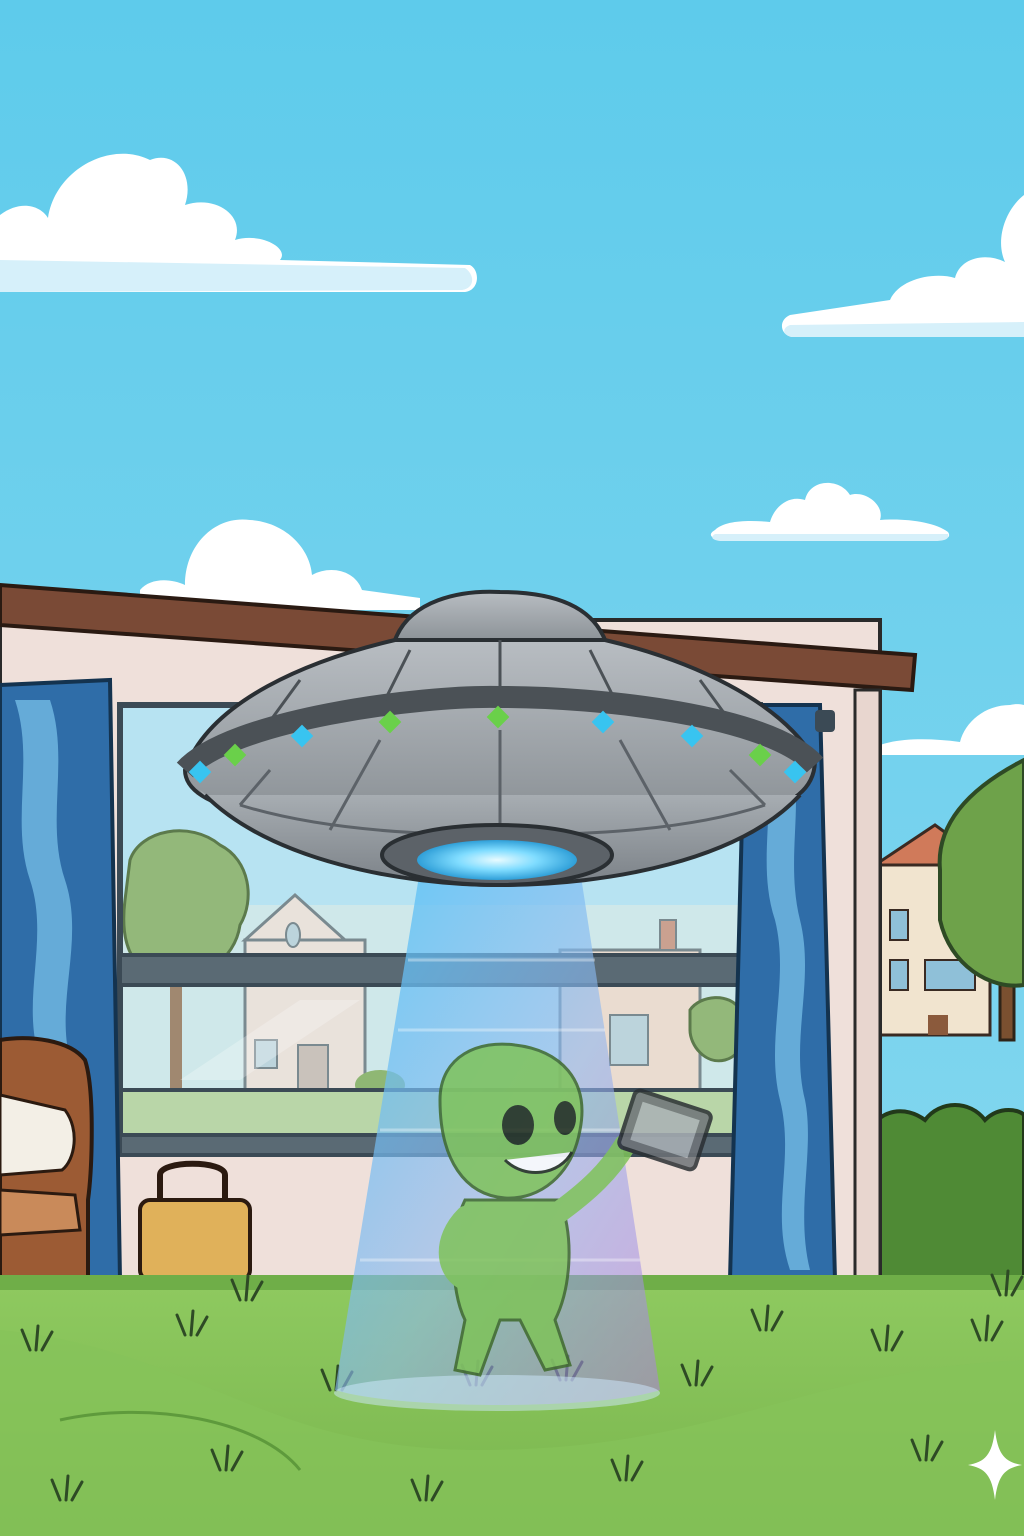  What do you see at coordinates (946, 1197) in the screenshot?
I see `bushes-right` at bounding box center [946, 1197].